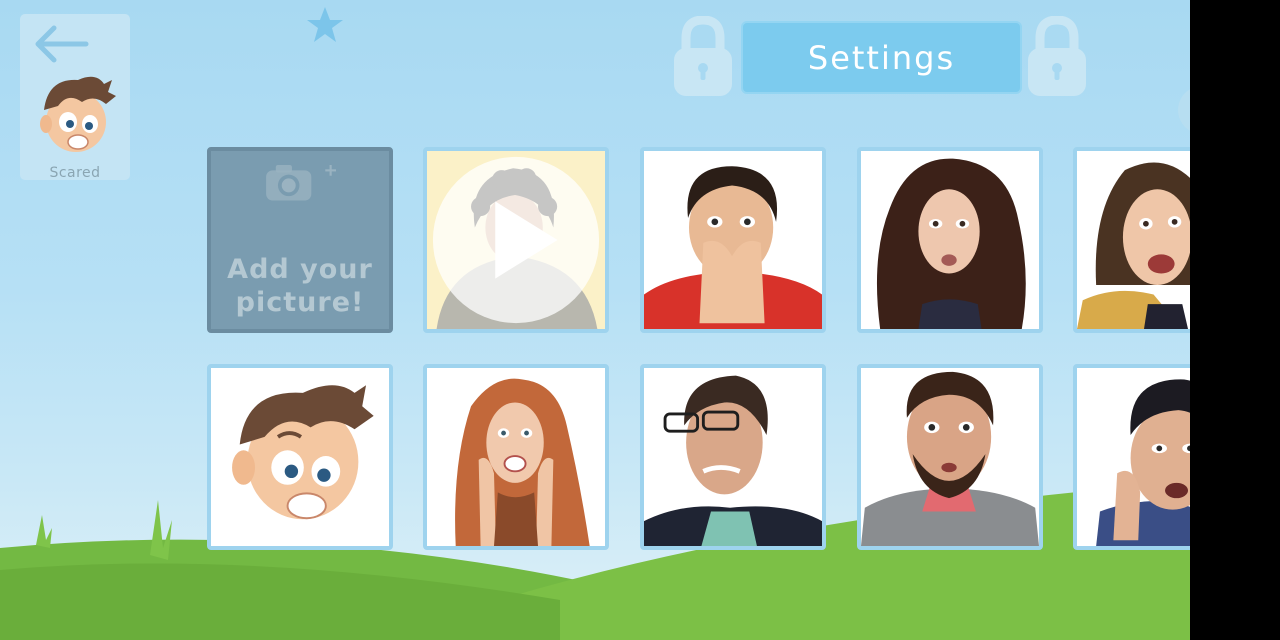 The height and width of the screenshot is (640, 1280). What do you see at coordinates (303, 452) in the screenshot?
I see `cartoon-scared-boy` at bounding box center [303, 452].